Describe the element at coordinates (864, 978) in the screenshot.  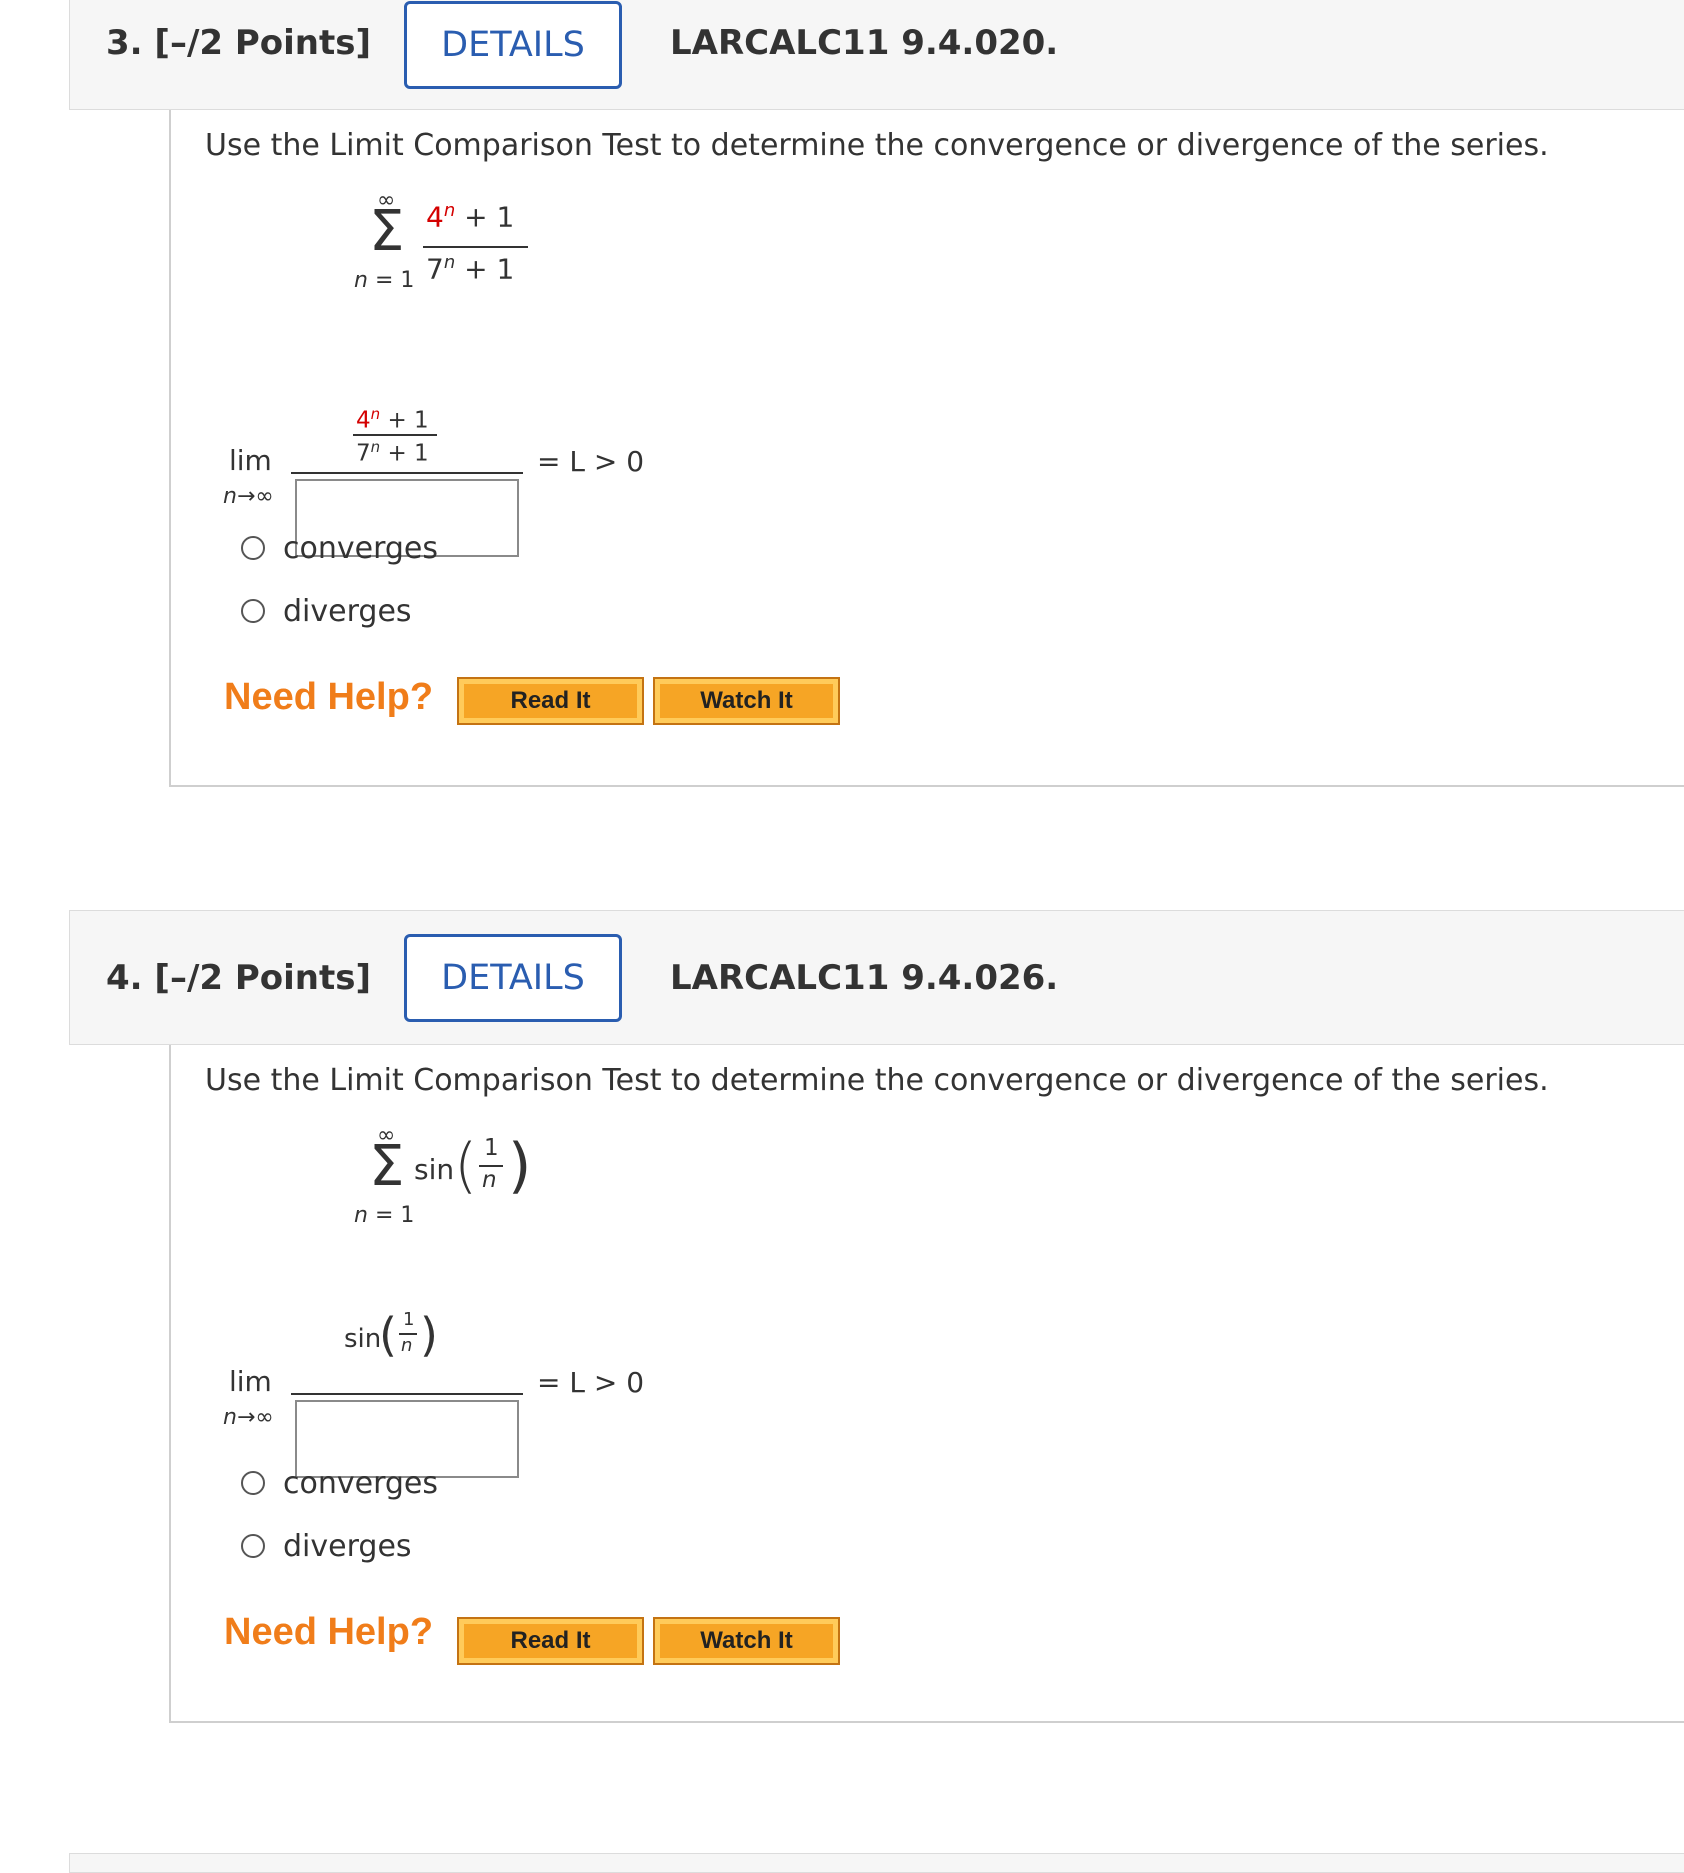
I see `question-code: LARCALC11 9.4.026.` at that location.